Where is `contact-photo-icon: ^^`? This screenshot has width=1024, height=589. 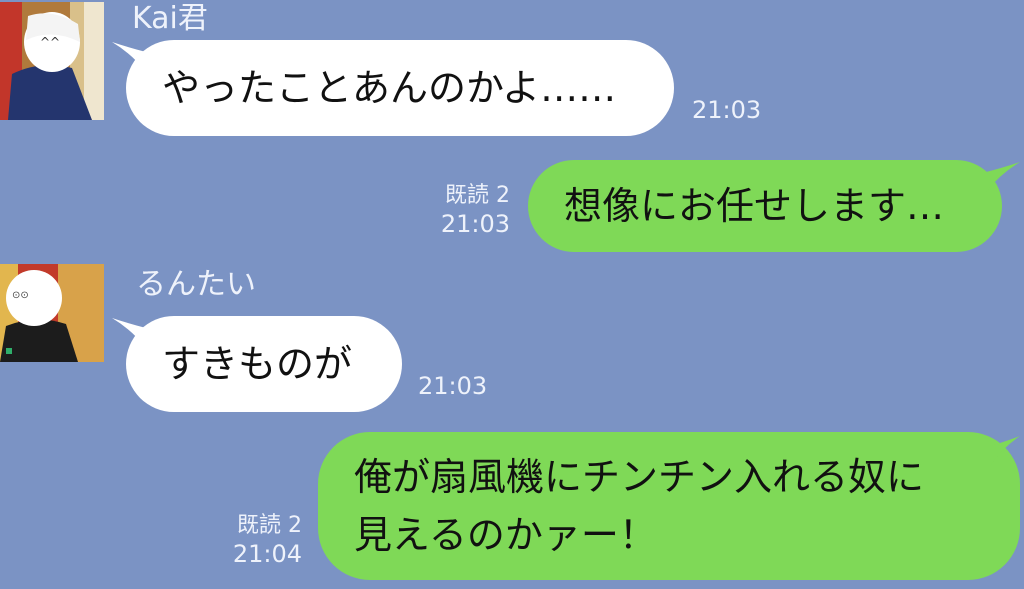
contact-photo-icon: ^^ is located at coordinates (52, 61).